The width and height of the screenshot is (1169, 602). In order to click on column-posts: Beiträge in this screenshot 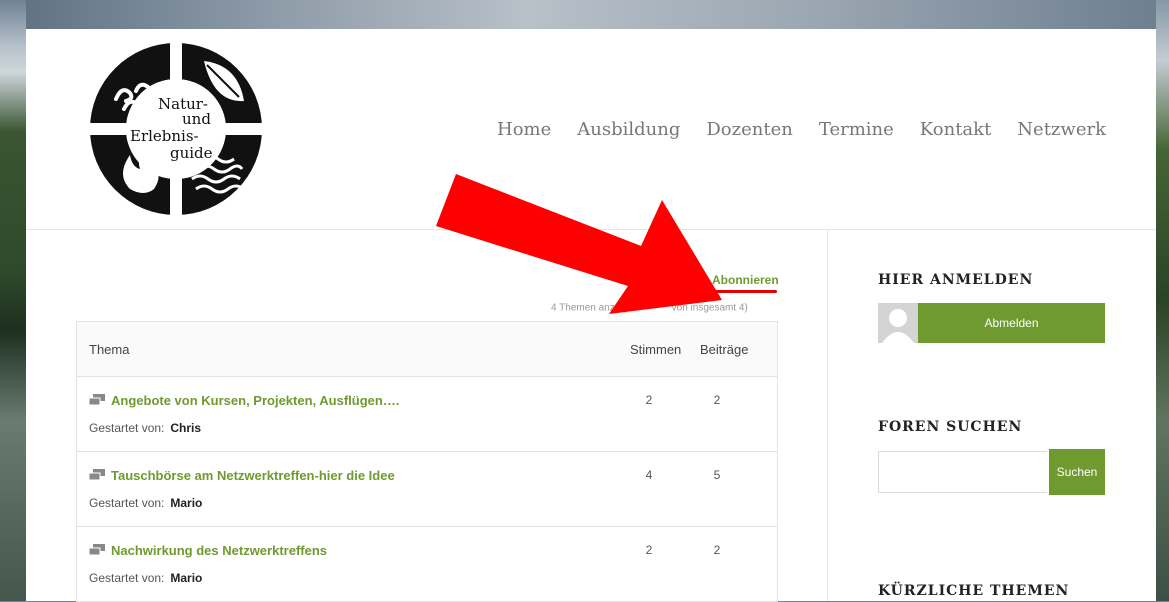, I will do `click(724, 349)`.